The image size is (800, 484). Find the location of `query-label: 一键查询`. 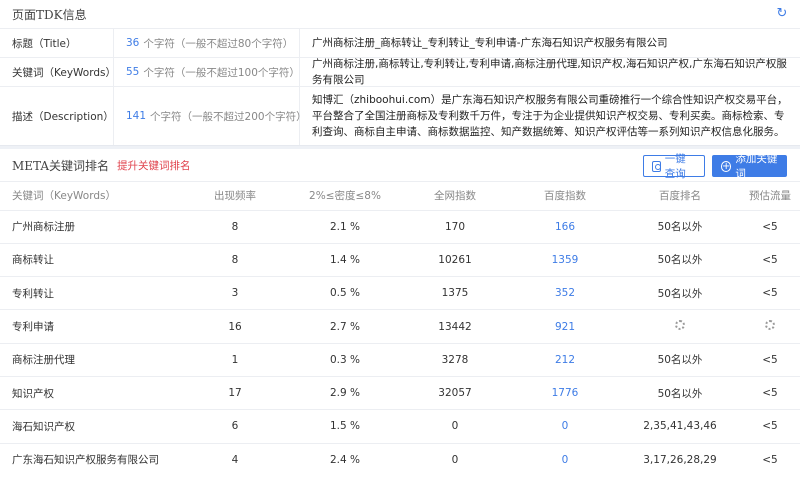

query-label: 一键查询 is located at coordinates (675, 166).